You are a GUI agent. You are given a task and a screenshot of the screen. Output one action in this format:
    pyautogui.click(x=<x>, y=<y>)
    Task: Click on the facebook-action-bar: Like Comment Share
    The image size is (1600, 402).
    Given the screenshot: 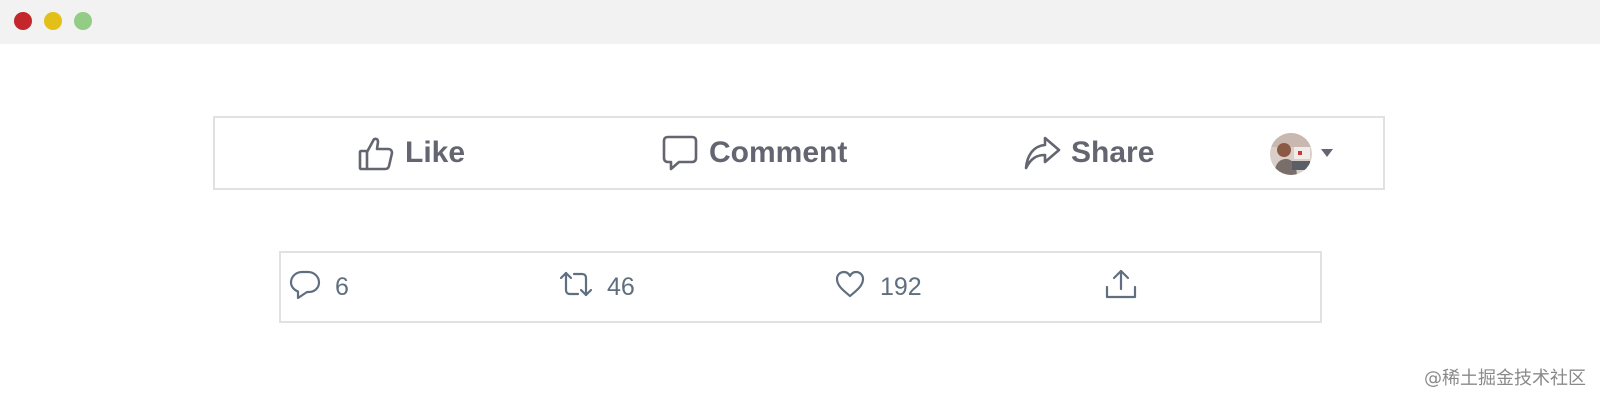 What is the action you would take?
    pyautogui.click(x=799, y=153)
    